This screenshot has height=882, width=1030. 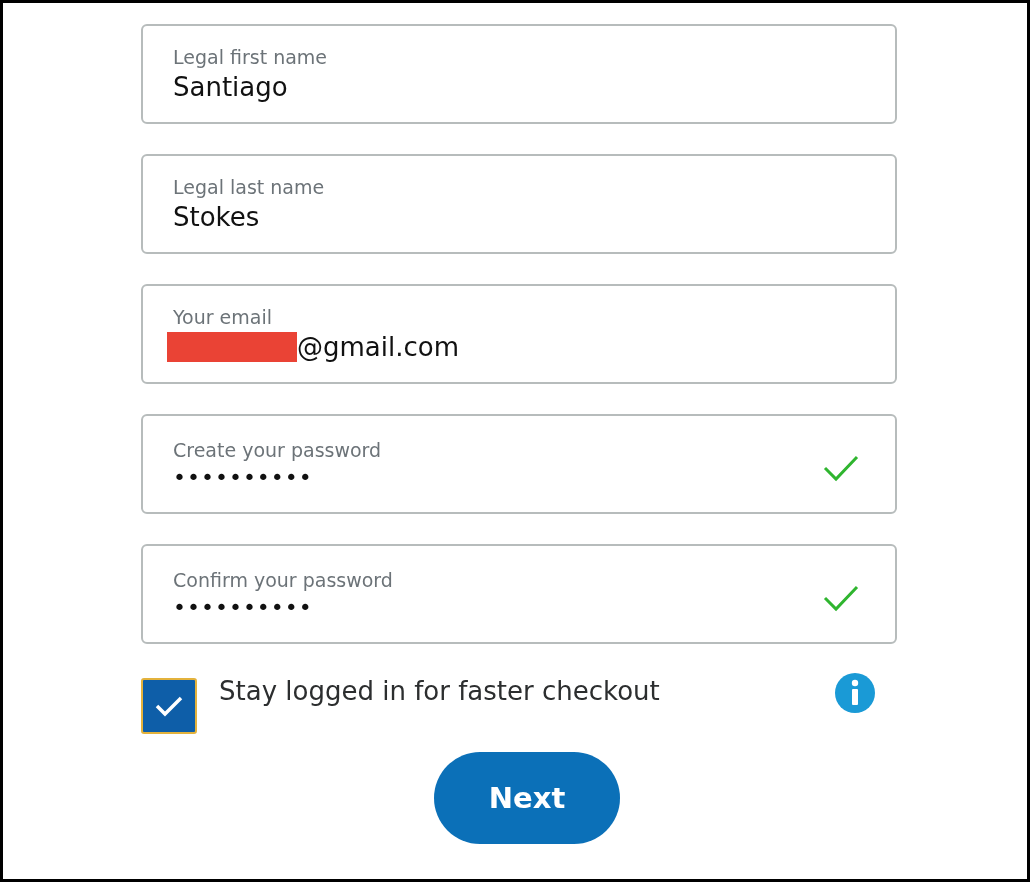 I want to click on field-label: Legal last name, so click(x=249, y=187).